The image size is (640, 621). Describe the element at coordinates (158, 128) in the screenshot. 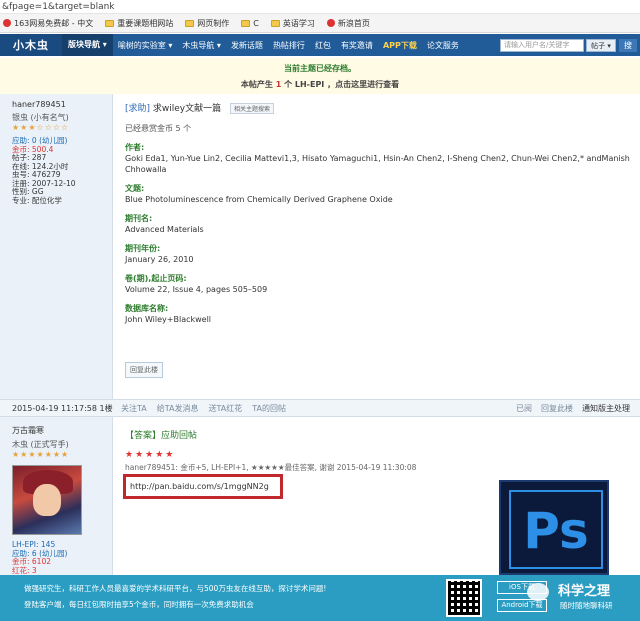

I see `reward-text: 已经悬赏金币 5 个` at that location.